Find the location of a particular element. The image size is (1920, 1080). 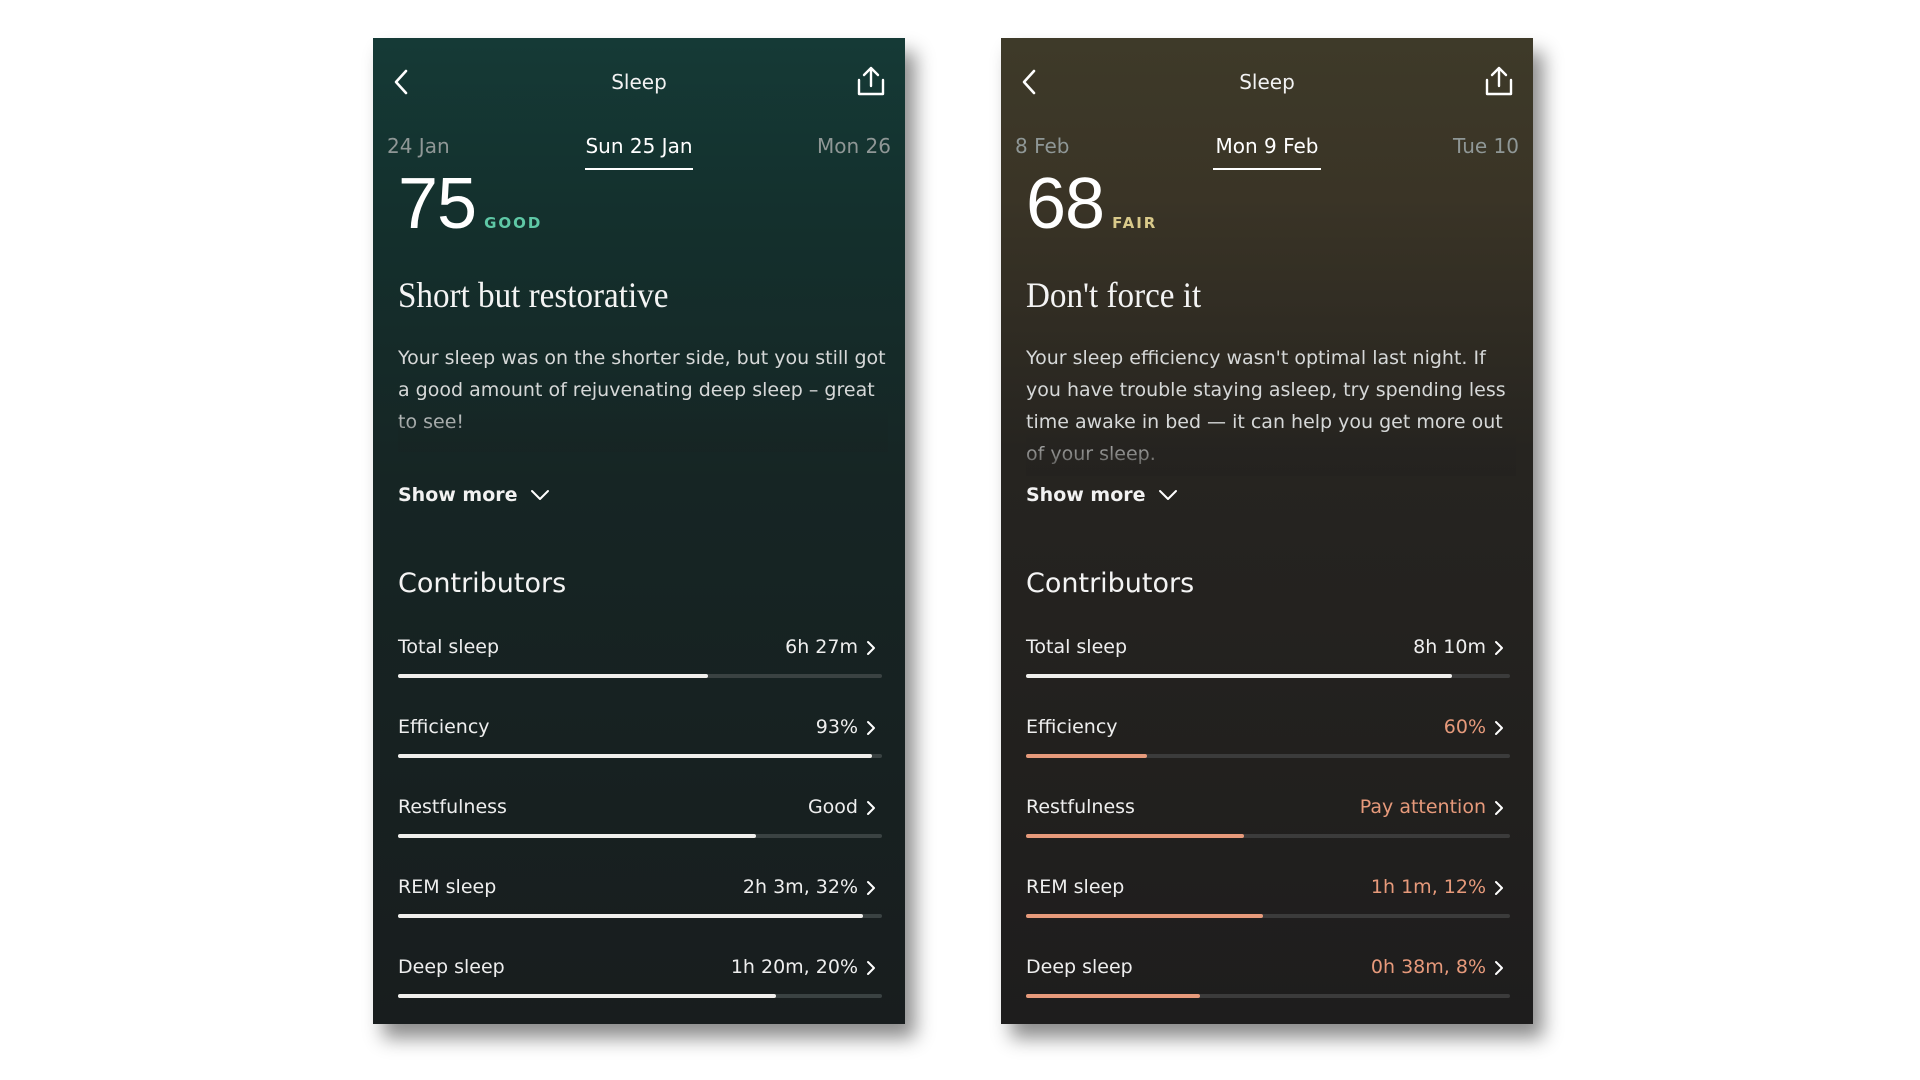

contributor-row: Deep sleep 0h 38m, 8% is located at coordinates (1268, 990).